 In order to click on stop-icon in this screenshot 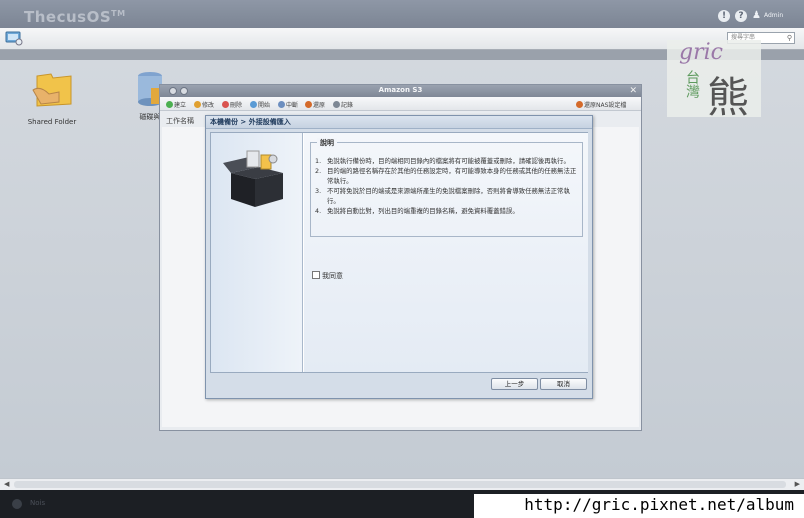, I will do `click(281, 104)`.